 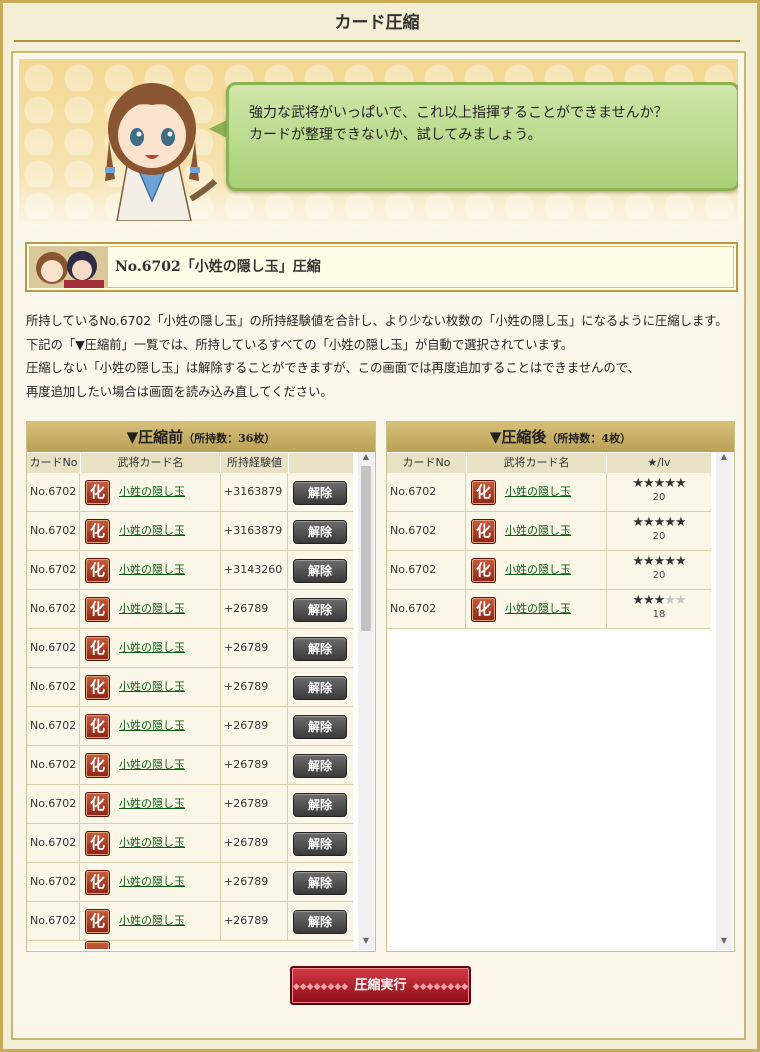 What do you see at coordinates (437, 987) in the screenshot?
I see `button-ornament-right: ◆◆◆◆◆◆◆◆` at bounding box center [437, 987].